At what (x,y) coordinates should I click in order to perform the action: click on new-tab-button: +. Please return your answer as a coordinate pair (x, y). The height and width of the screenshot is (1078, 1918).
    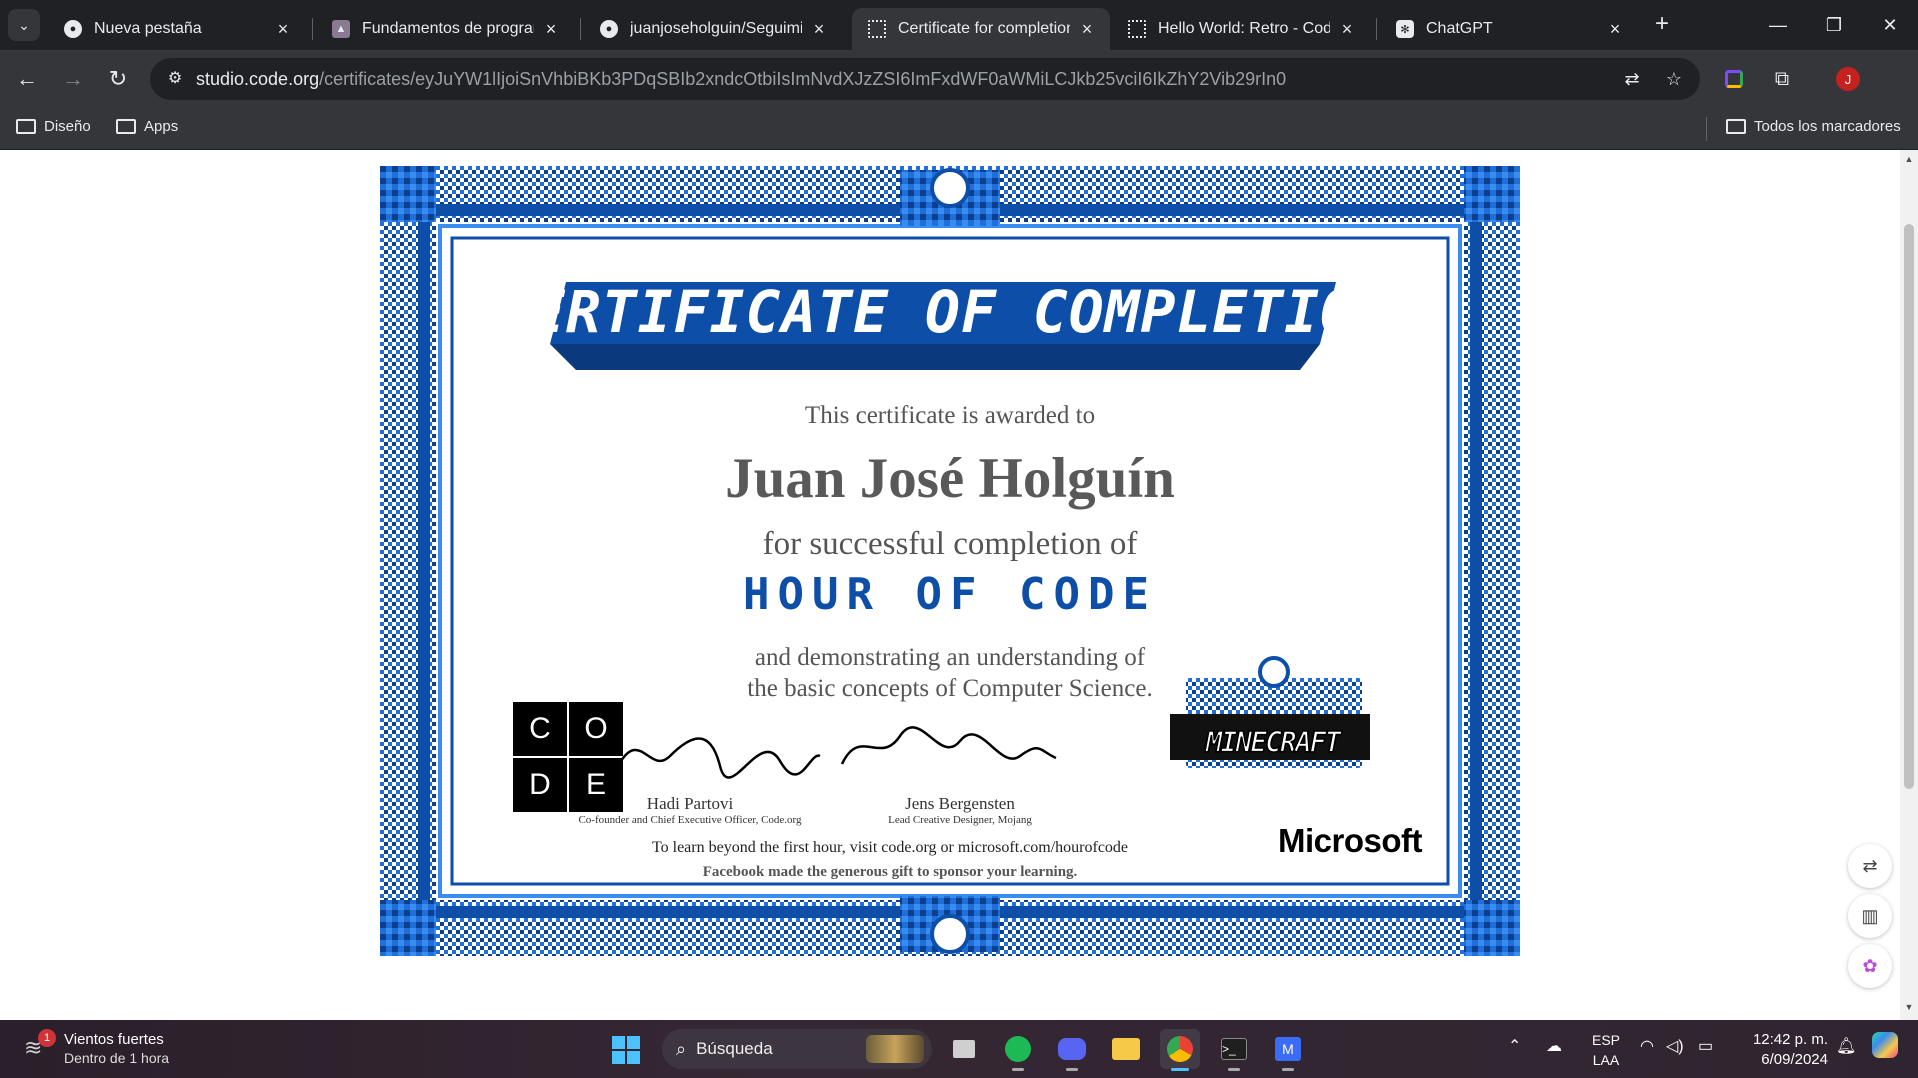
    Looking at the image, I should click on (1662, 25).